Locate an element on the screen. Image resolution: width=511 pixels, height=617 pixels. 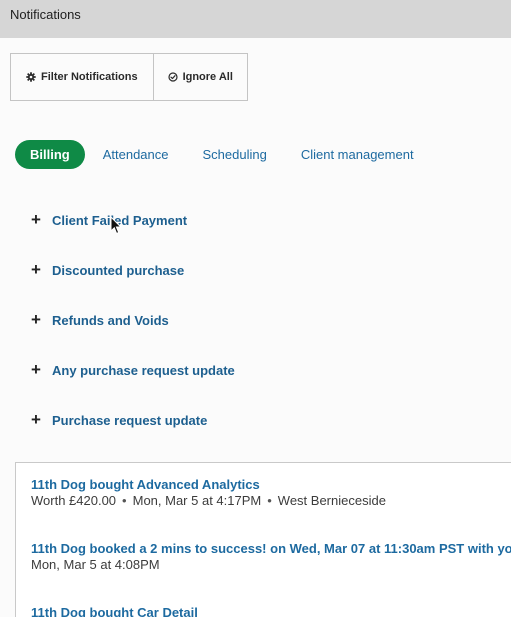
expand-purchase-request-update: + Purchase request update is located at coordinates (133, 420).